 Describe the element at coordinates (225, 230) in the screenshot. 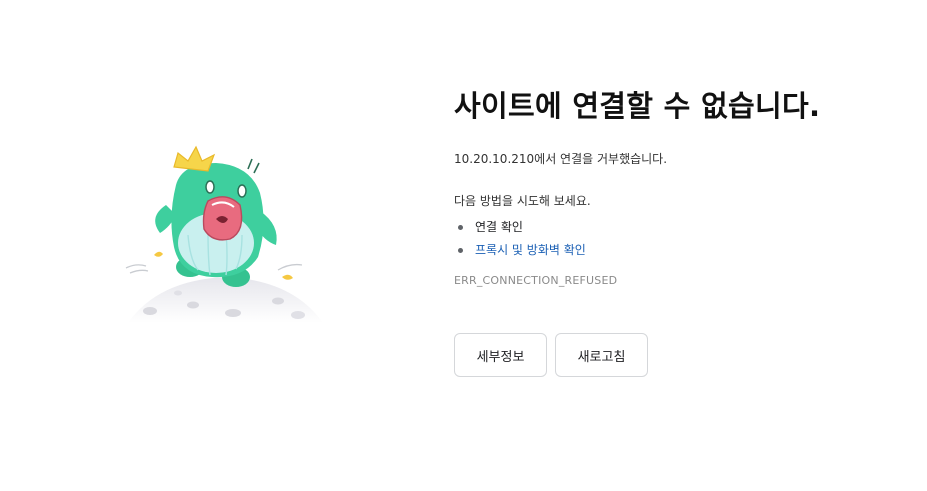

I see `screaming-mascot-with-crown-icon` at that location.